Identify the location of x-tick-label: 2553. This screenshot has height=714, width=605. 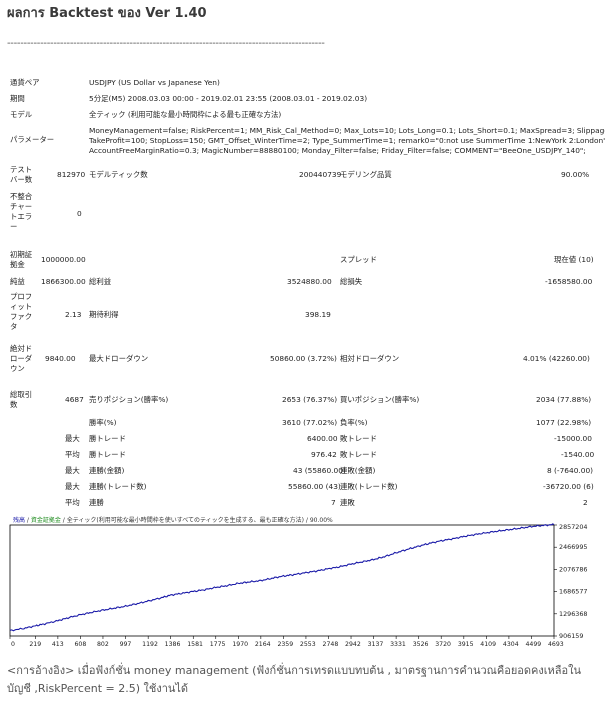
(308, 644).